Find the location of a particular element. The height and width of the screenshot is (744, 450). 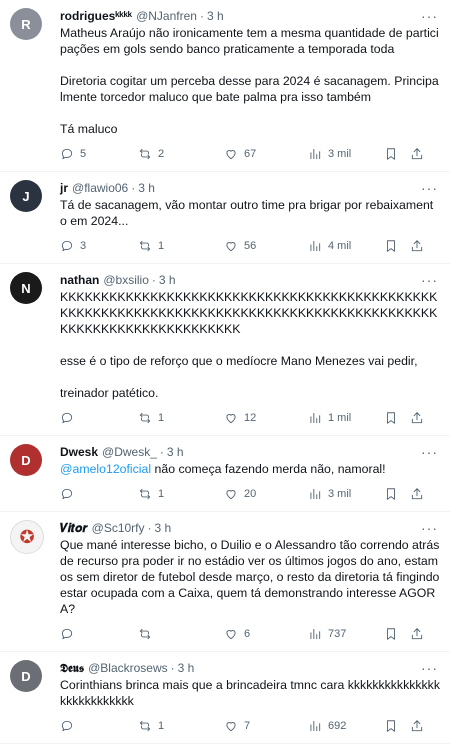

like-count: 7 is located at coordinates (247, 726).